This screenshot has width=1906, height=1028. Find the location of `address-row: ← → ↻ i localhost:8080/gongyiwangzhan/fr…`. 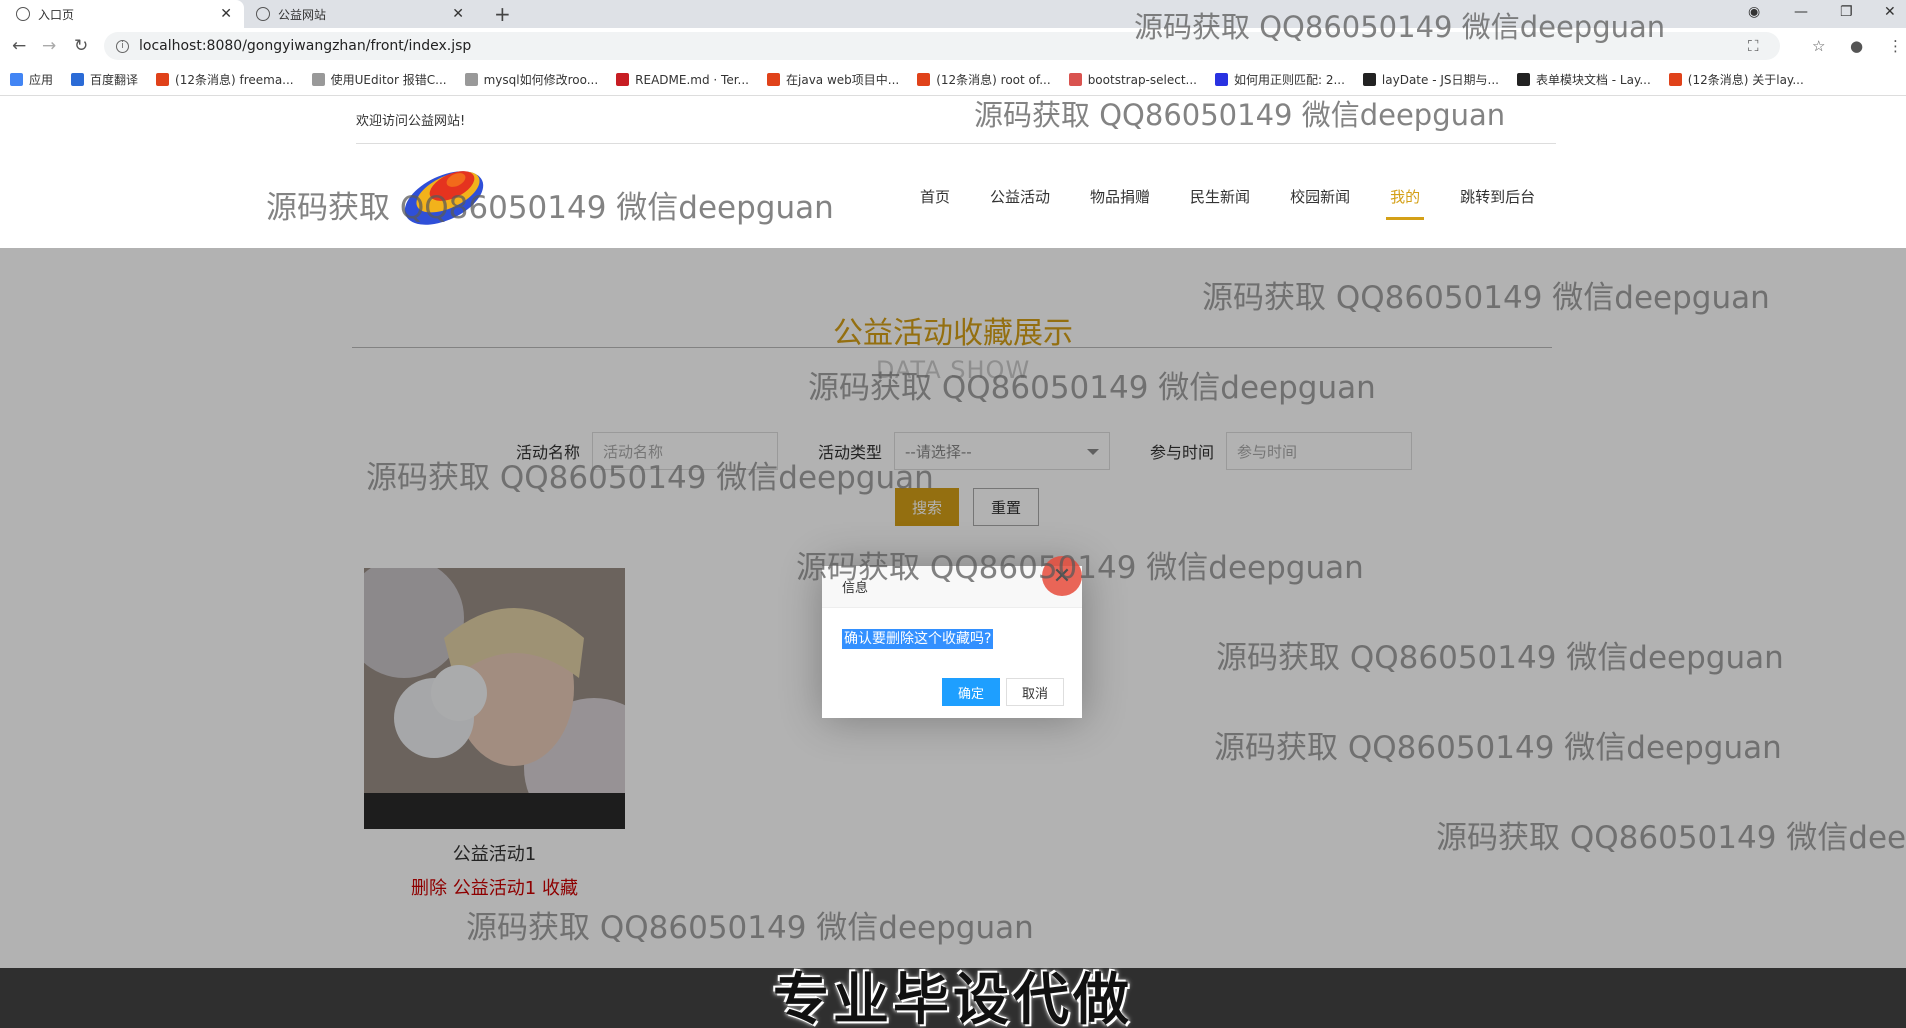

address-row: ← → ↻ i localhost:8080/gongyiwangzhan/fr… is located at coordinates (953, 46).